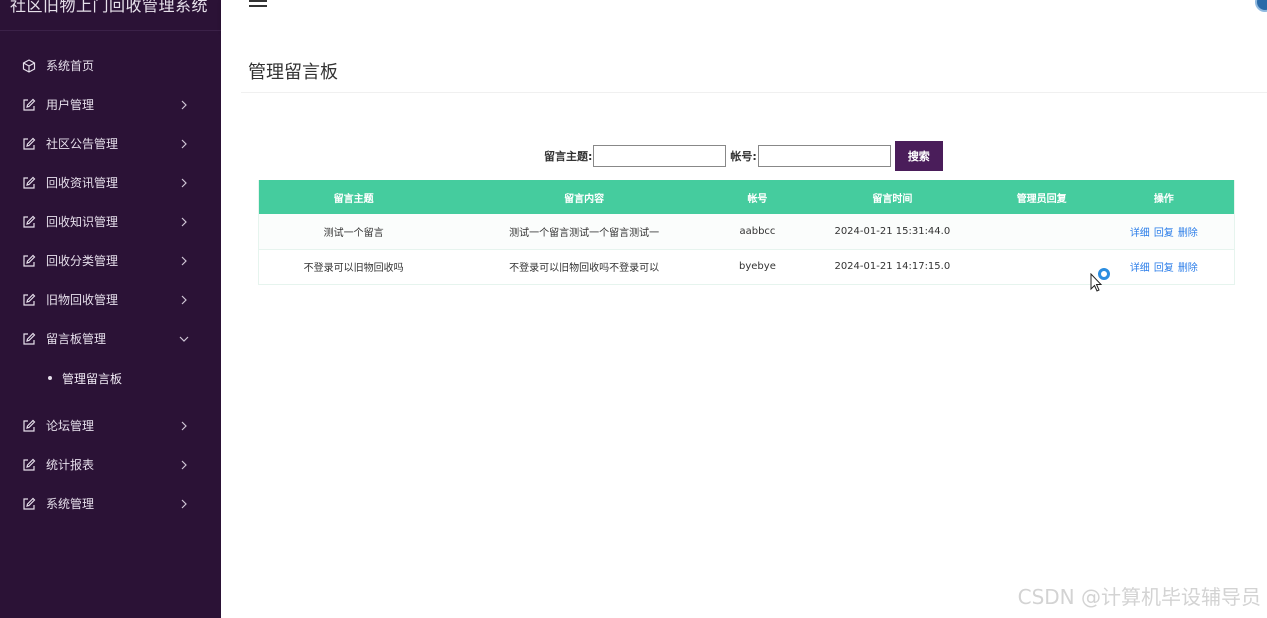 The image size is (1267, 618). I want to click on sidebar-item-announcements: 社区公告管理, so click(110, 143).